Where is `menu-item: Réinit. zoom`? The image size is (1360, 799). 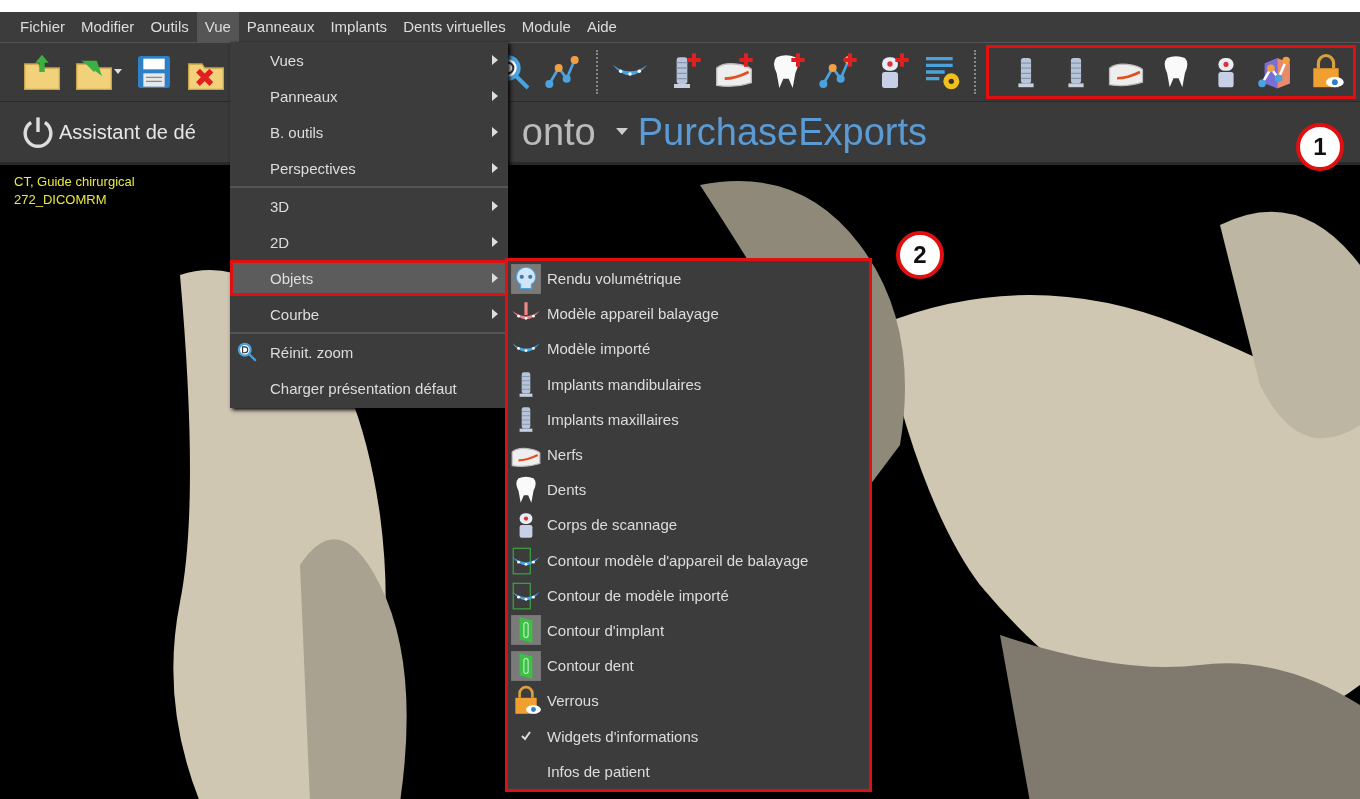 menu-item: Réinit. zoom is located at coordinates (369, 352).